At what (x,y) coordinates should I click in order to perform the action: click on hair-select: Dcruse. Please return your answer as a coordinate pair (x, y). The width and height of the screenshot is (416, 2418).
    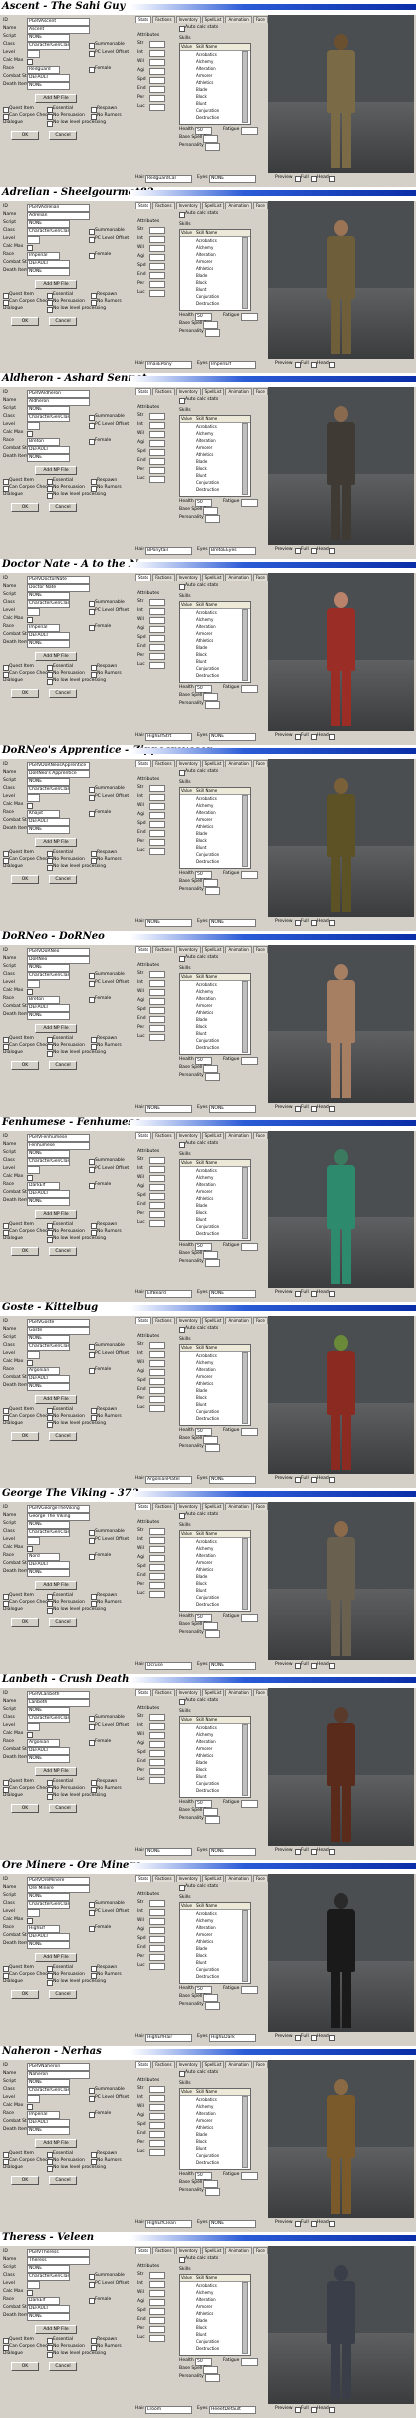
    Looking at the image, I should click on (168, 1666).